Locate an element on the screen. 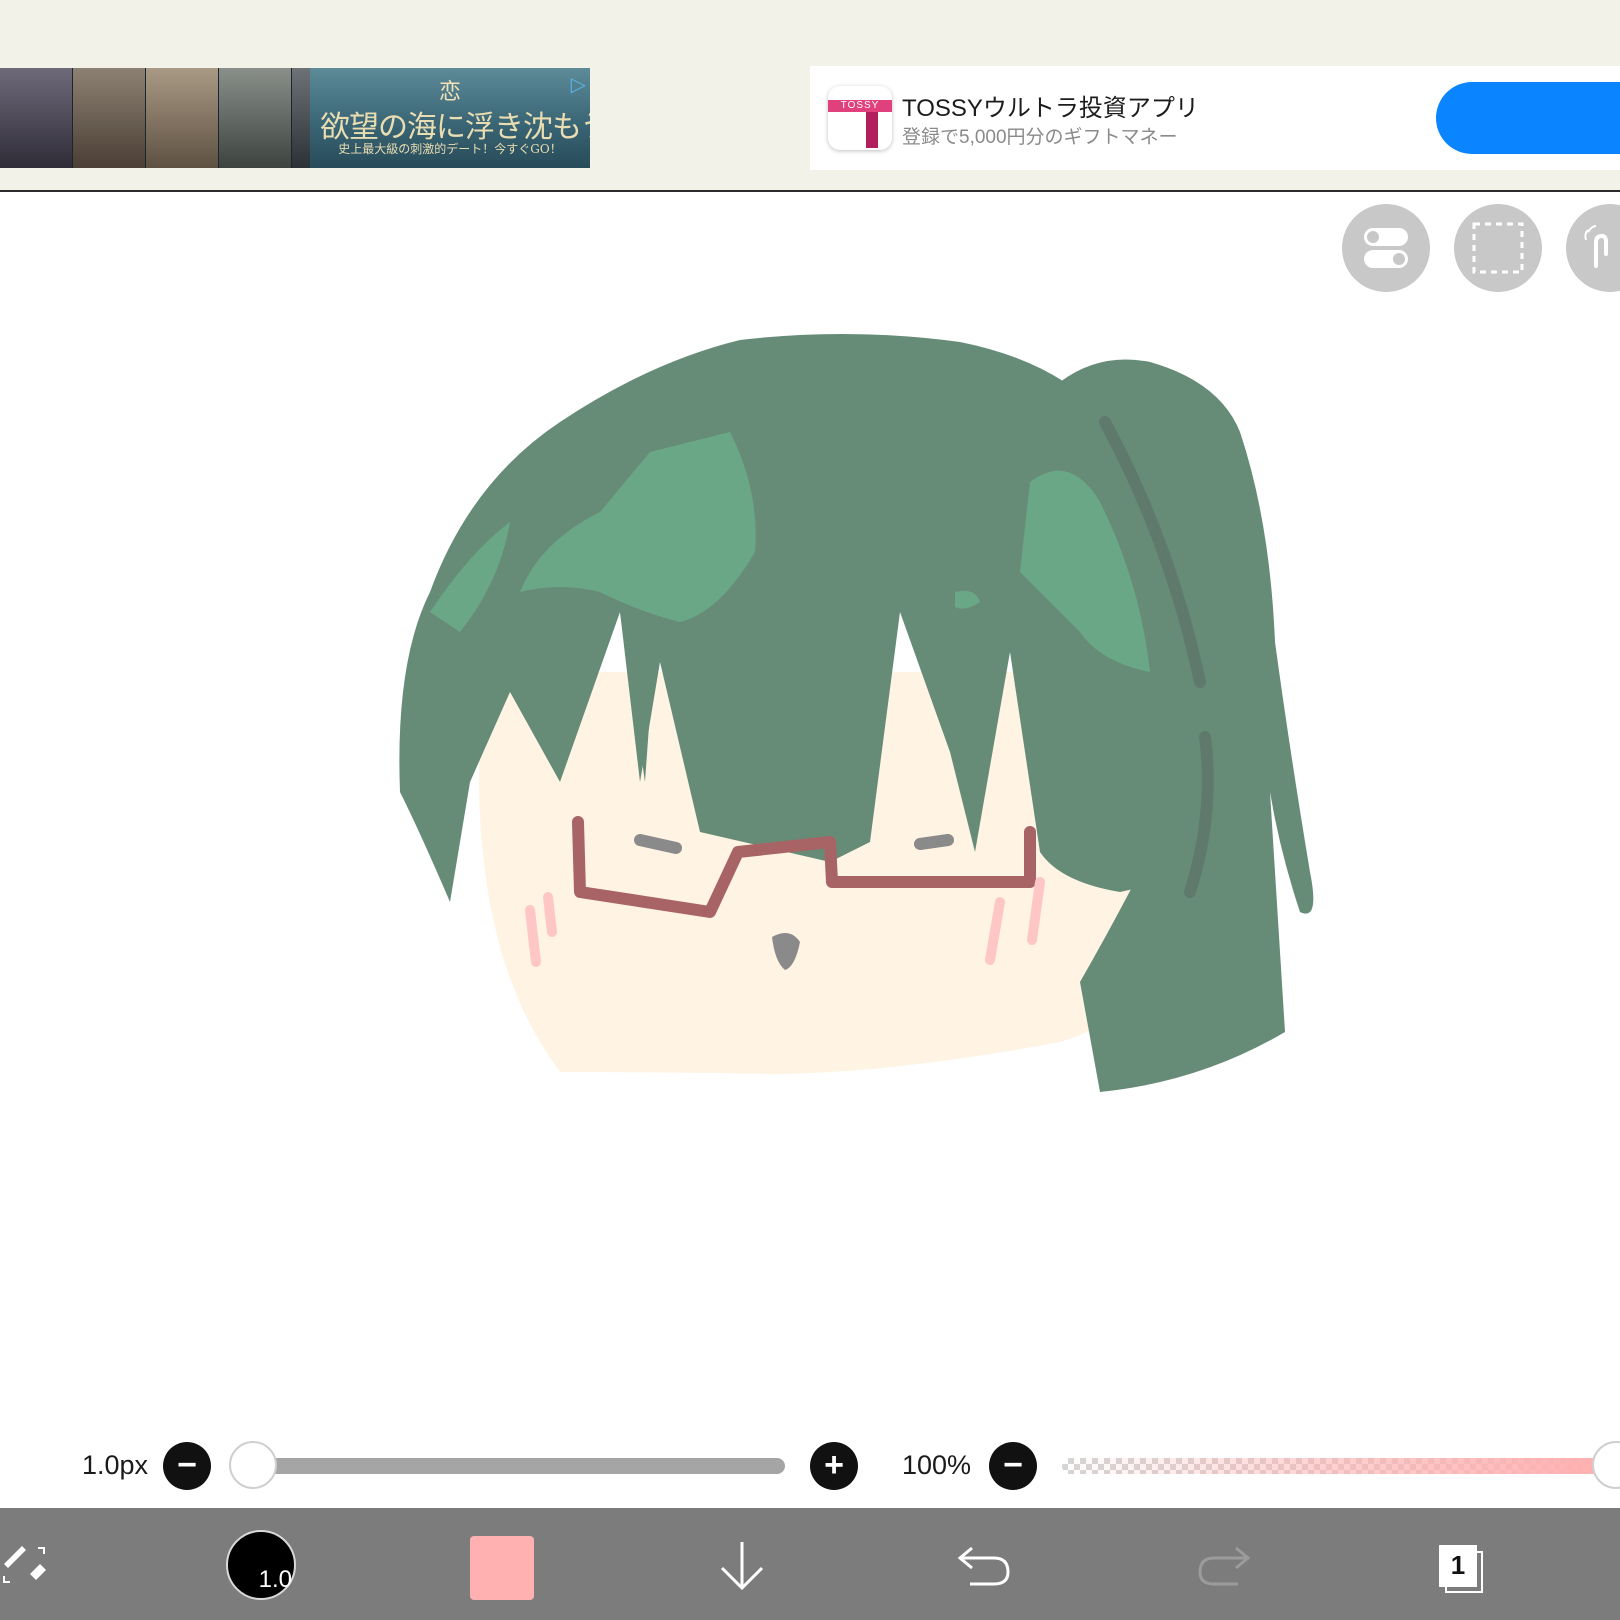 The width and height of the screenshot is (1620, 1620). brush-eraser-switch-button is located at coordinates (28, 1566).